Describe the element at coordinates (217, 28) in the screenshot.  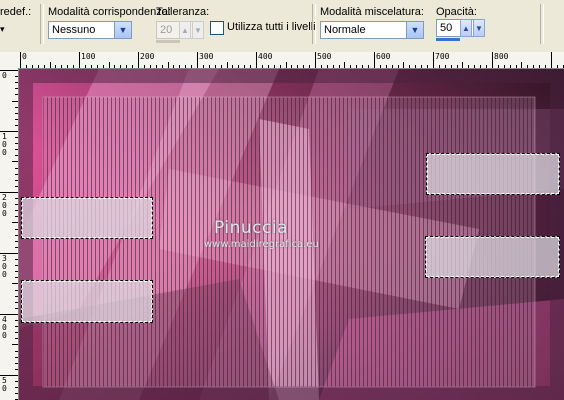
I see `use-all-layers-checkbox` at that location.